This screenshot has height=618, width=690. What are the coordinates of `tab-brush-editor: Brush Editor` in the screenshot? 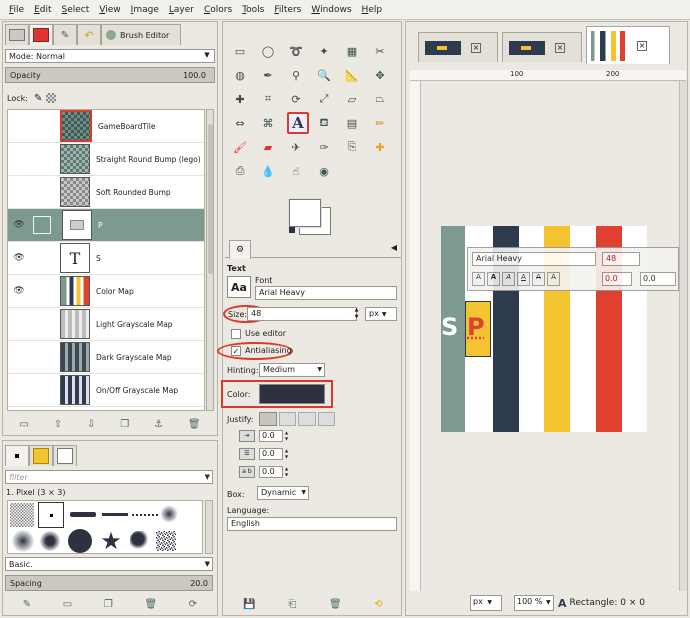 It's located at (141, 34).